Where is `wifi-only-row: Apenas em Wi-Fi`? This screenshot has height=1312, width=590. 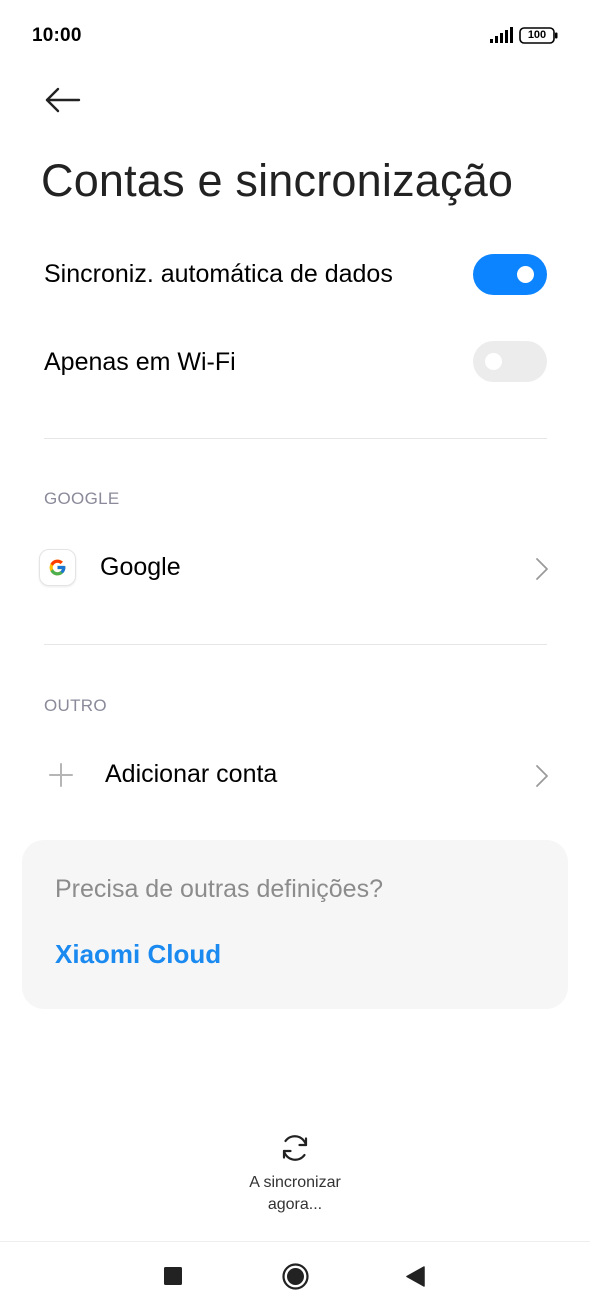
wifi-only-row: Apenas em Wi-Fi is located at coordinates (295, 362).